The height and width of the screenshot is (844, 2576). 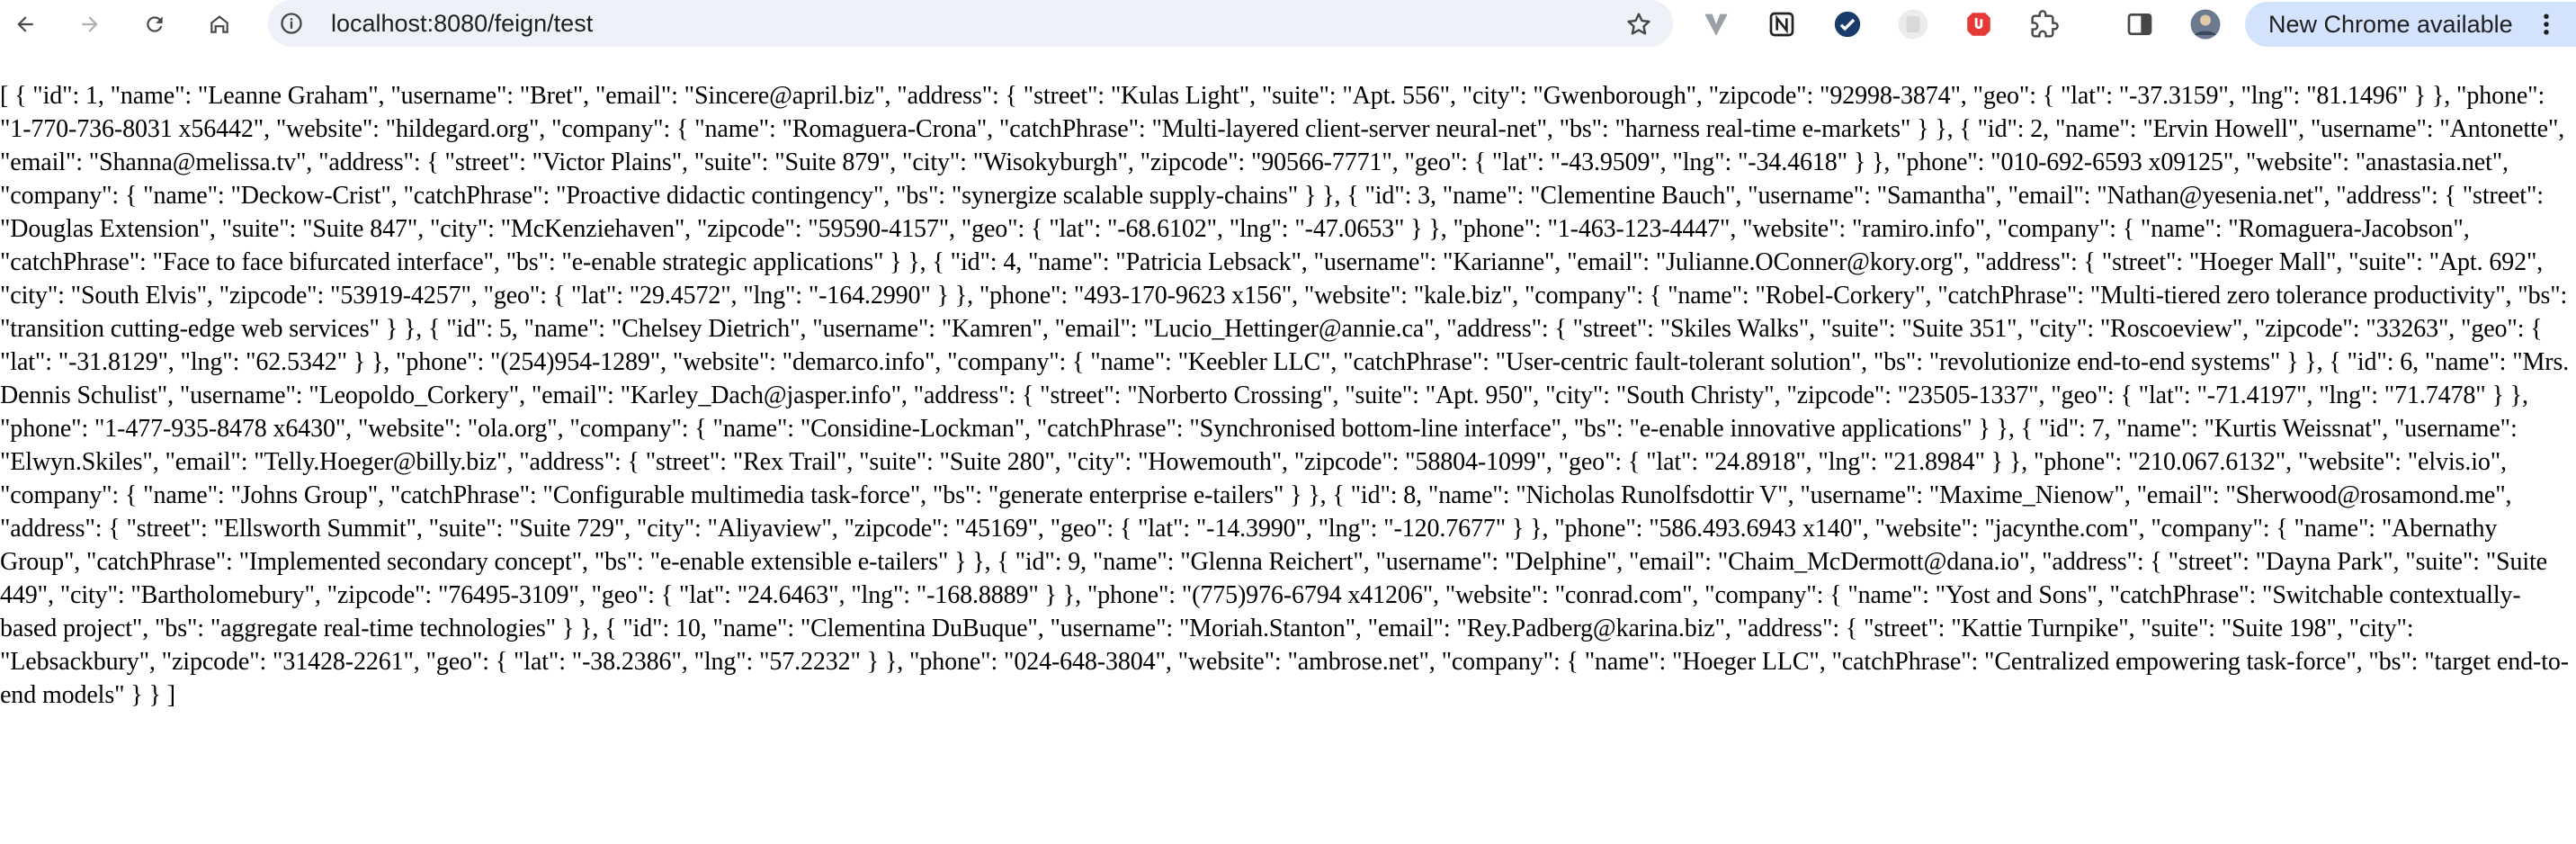 I want to click on shield-red-icon, so click(x=1979, y=24).